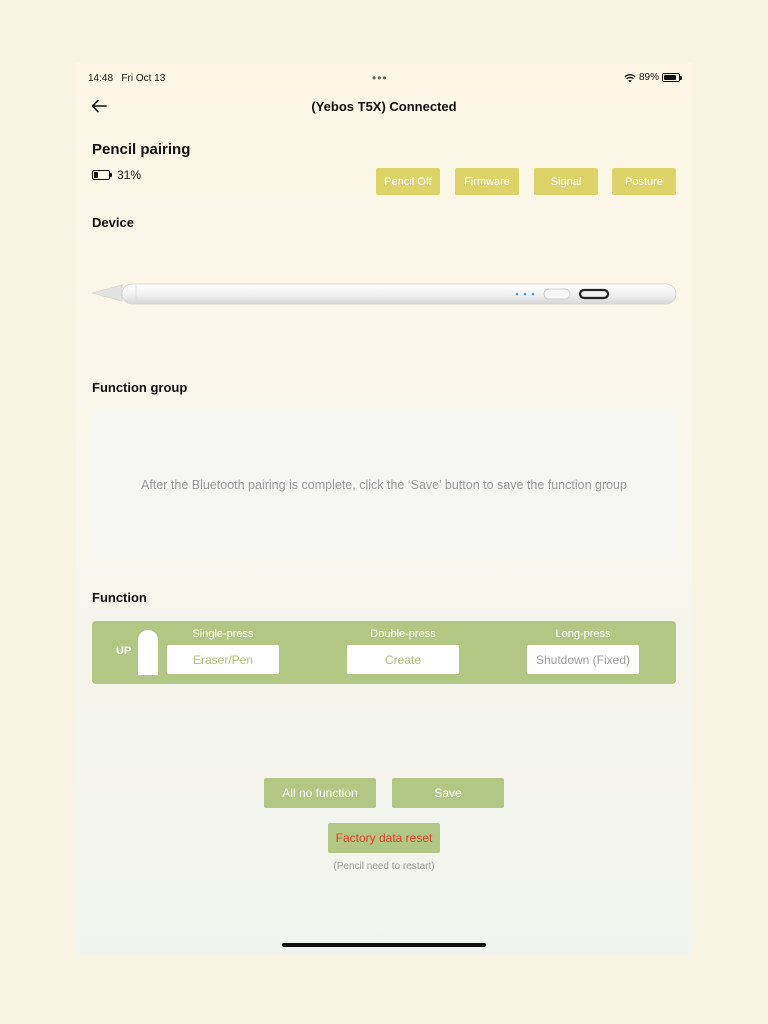  Describe the element at coordinates (223, 634) in the screenshot. I see `single-press-label: Single-press` at that location.